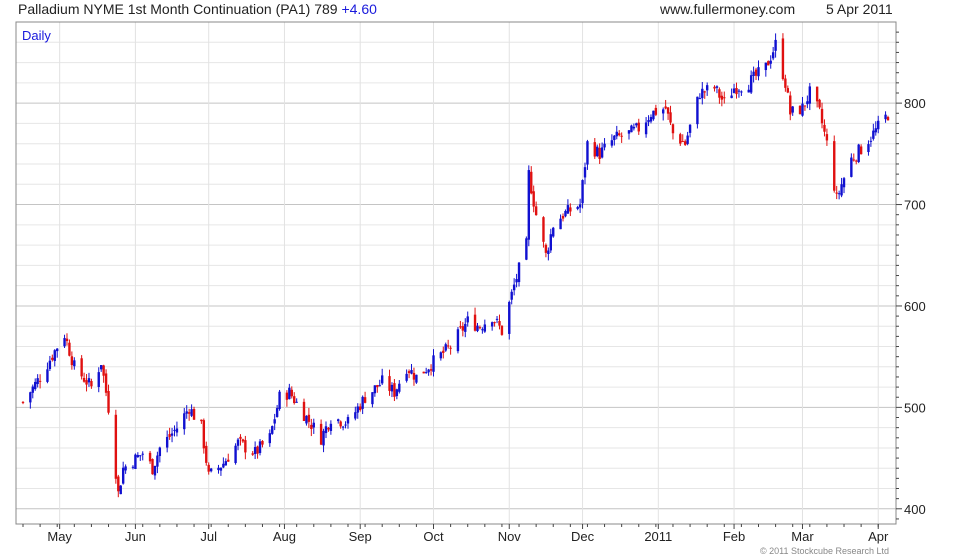  Describe the element at coordinates (59, 536) in the screenshot. I see `x-tick-label: May` at that location.